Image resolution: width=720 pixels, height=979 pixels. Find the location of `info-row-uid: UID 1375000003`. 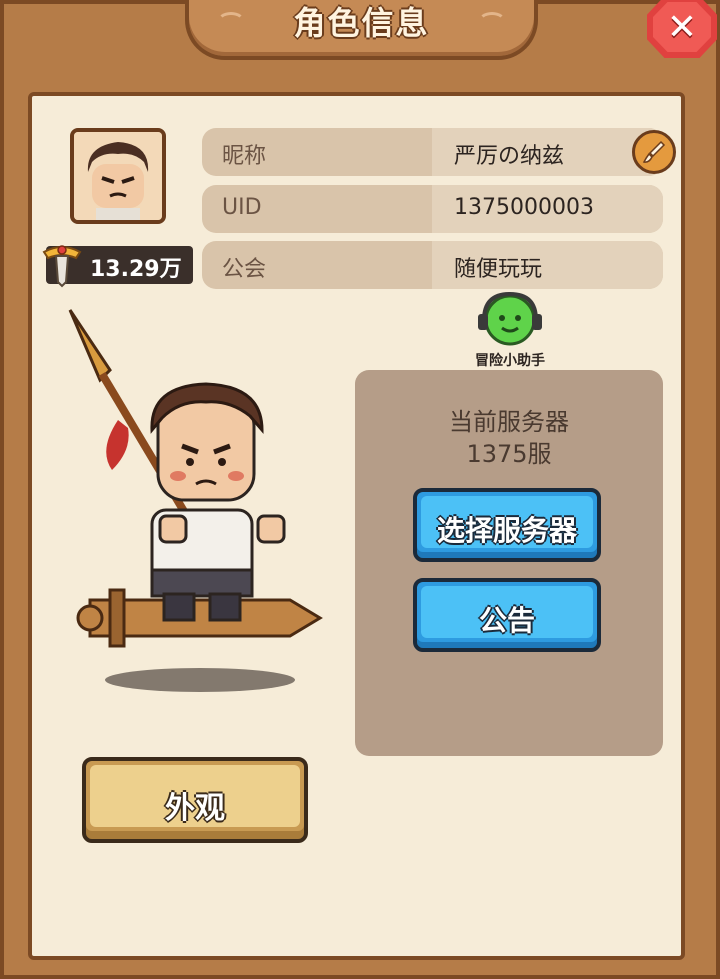

info-row-uid: UID 1375000003 is located at coordinates (432, 209).